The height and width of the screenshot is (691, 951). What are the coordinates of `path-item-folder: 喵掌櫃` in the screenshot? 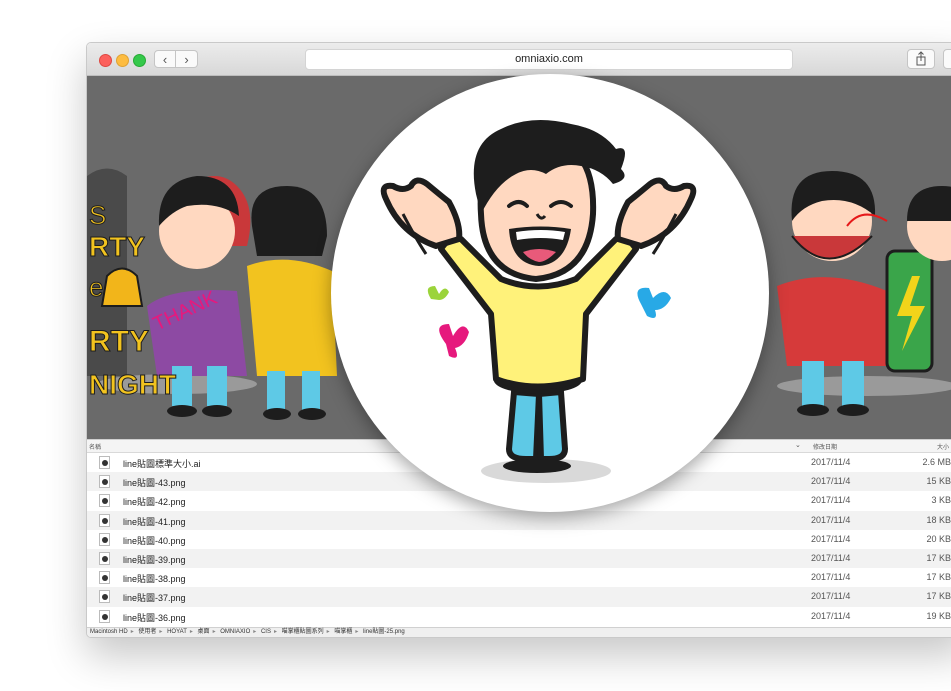 It's located at (343, 632).